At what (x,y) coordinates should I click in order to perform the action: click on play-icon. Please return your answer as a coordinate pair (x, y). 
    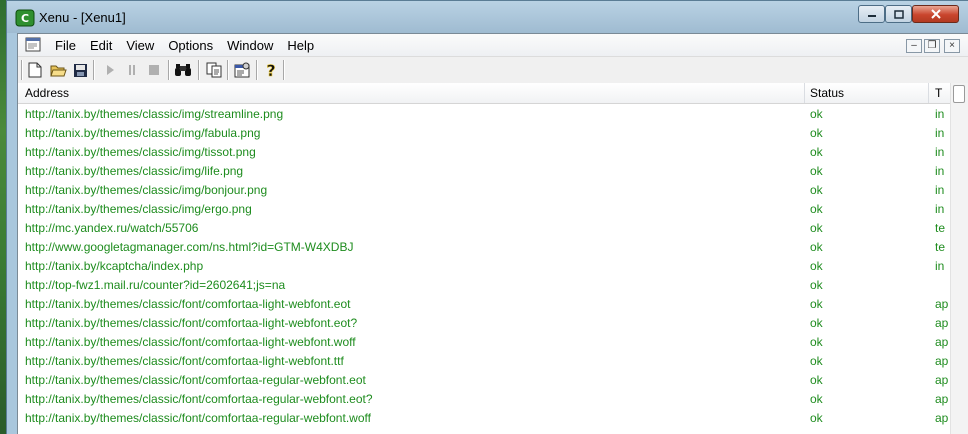
    Looking at the image, I should click on (110, 70).